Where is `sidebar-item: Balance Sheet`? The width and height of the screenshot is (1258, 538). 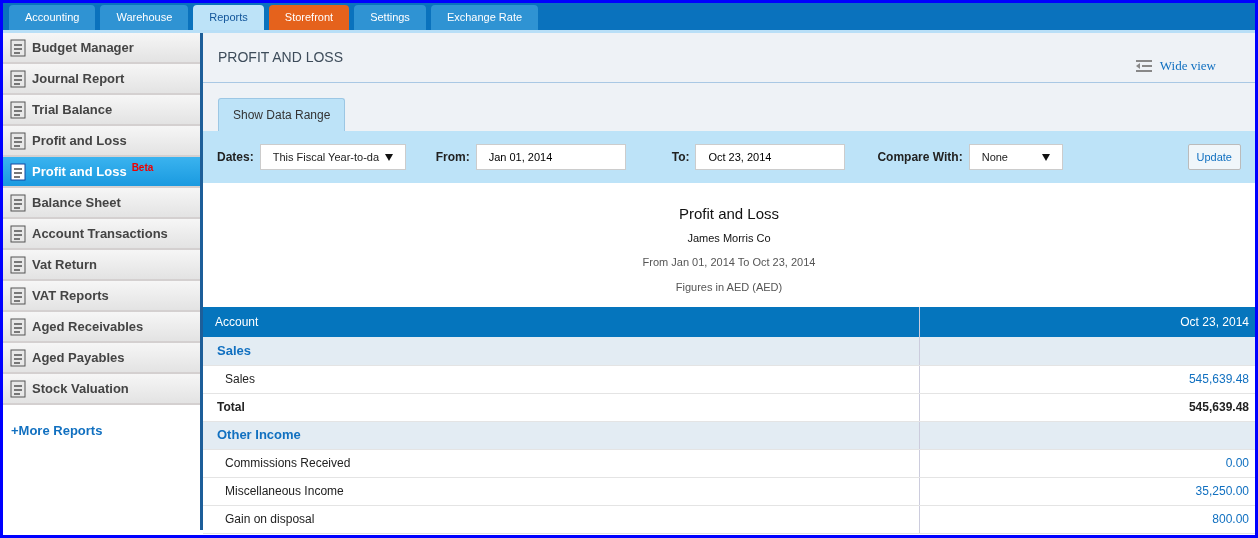
sidebar-item: Balance Sheet is located at coordinates (101, 203).